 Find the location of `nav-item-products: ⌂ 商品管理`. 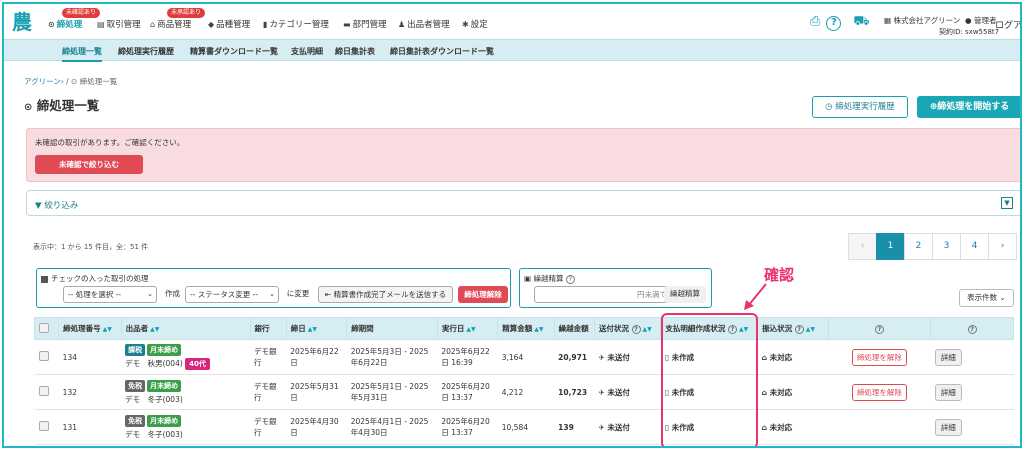

nav-item-products: ⌂ 商品管理 is located at coordinates (170, 25).